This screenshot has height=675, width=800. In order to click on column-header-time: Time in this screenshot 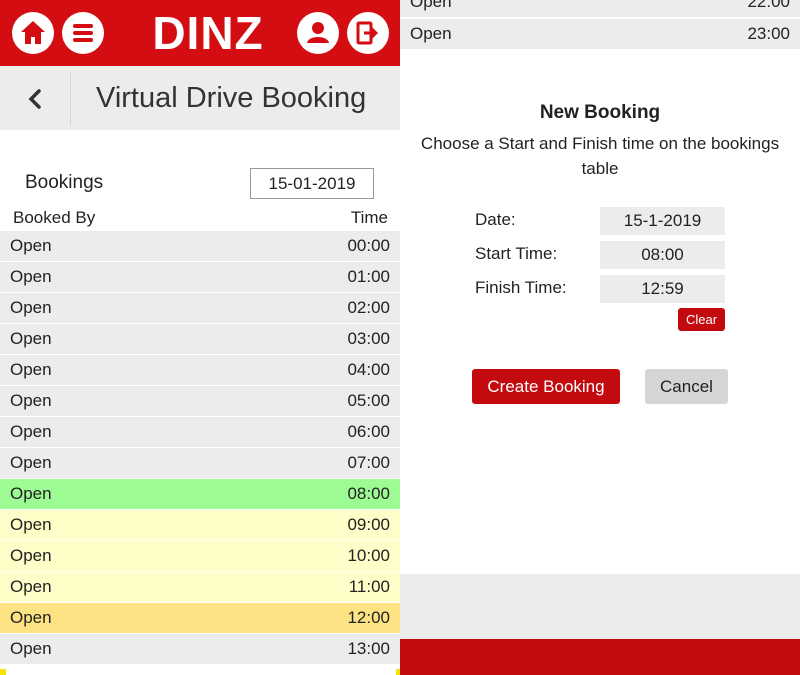, I will do `click(369, 217)`.